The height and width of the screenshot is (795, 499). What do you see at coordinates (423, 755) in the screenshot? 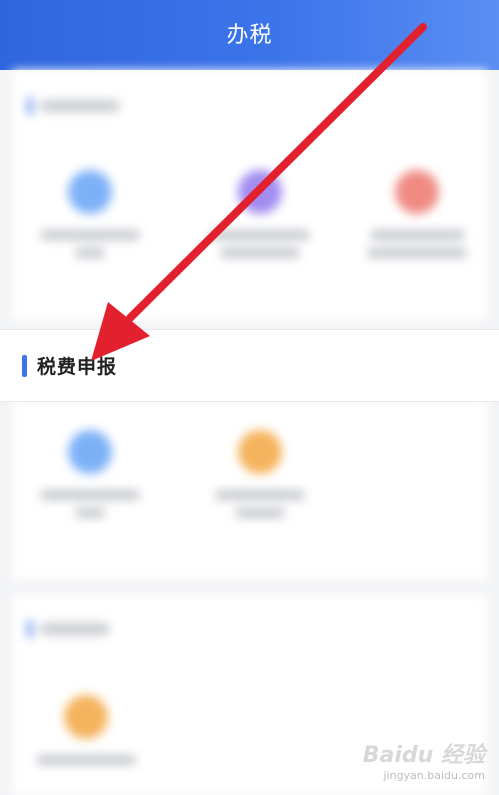
I see `watermark-logo: Baidu 经验` at bounding box center [423, 755].